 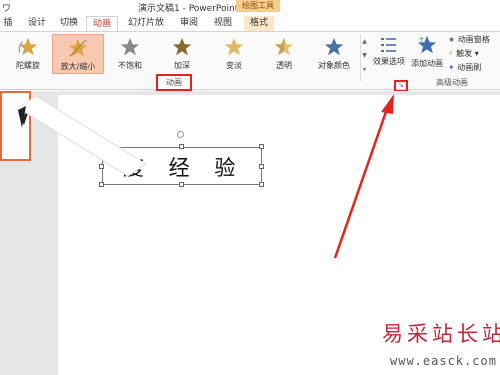 I want to click on animation-label: 陀螺旋, so click(x=28, y=65).